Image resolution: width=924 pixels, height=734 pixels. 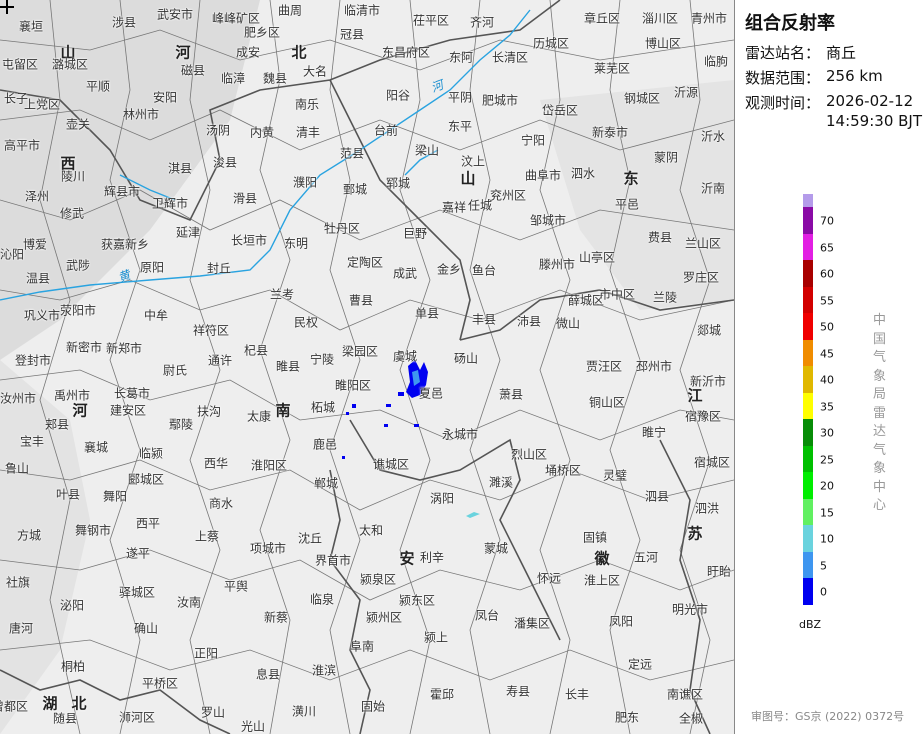 What do you see at coordinates (660, 18) in the screenshot?
I see `place-label: 淄川区` at bounding box center [660, 18].